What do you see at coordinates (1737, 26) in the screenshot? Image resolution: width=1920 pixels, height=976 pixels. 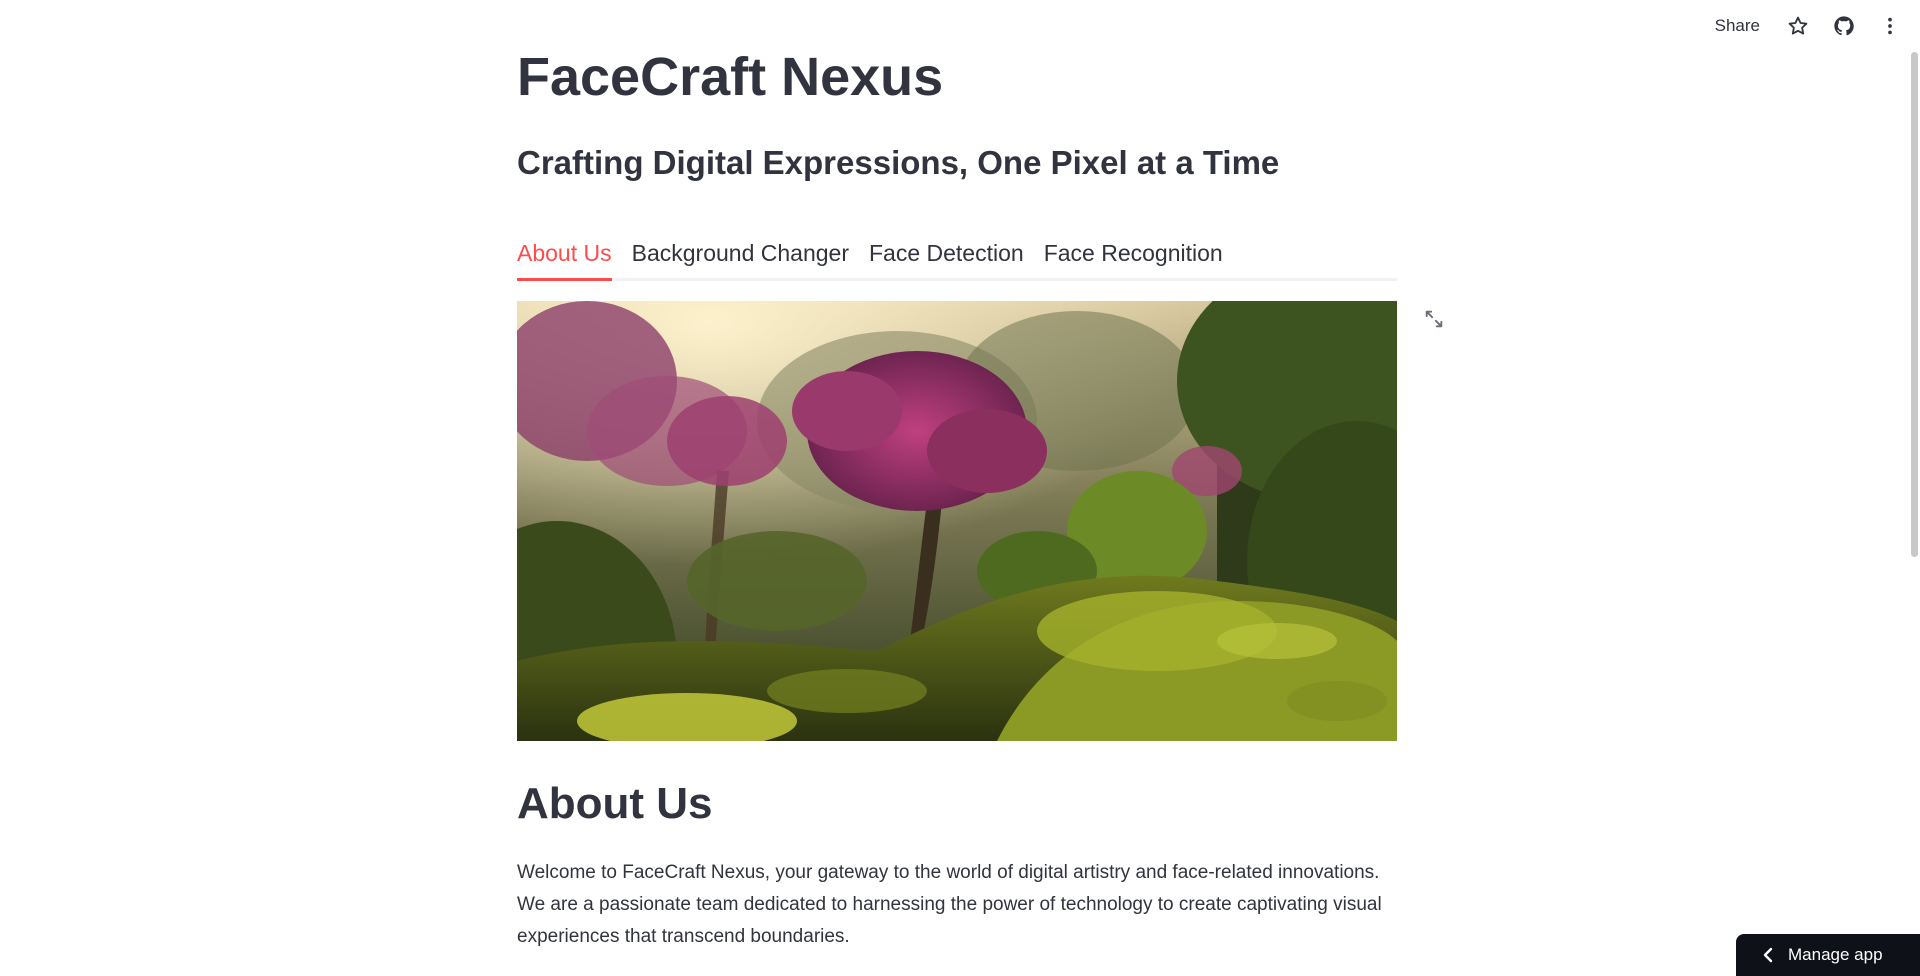 I see `share-button: Share` at bounding box center [1737, 26].